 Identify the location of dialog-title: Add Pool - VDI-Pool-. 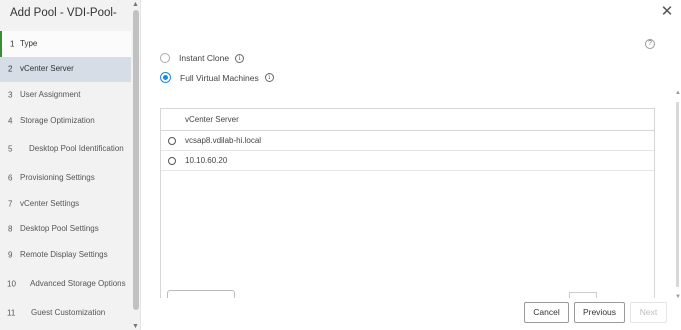
(63, 13).